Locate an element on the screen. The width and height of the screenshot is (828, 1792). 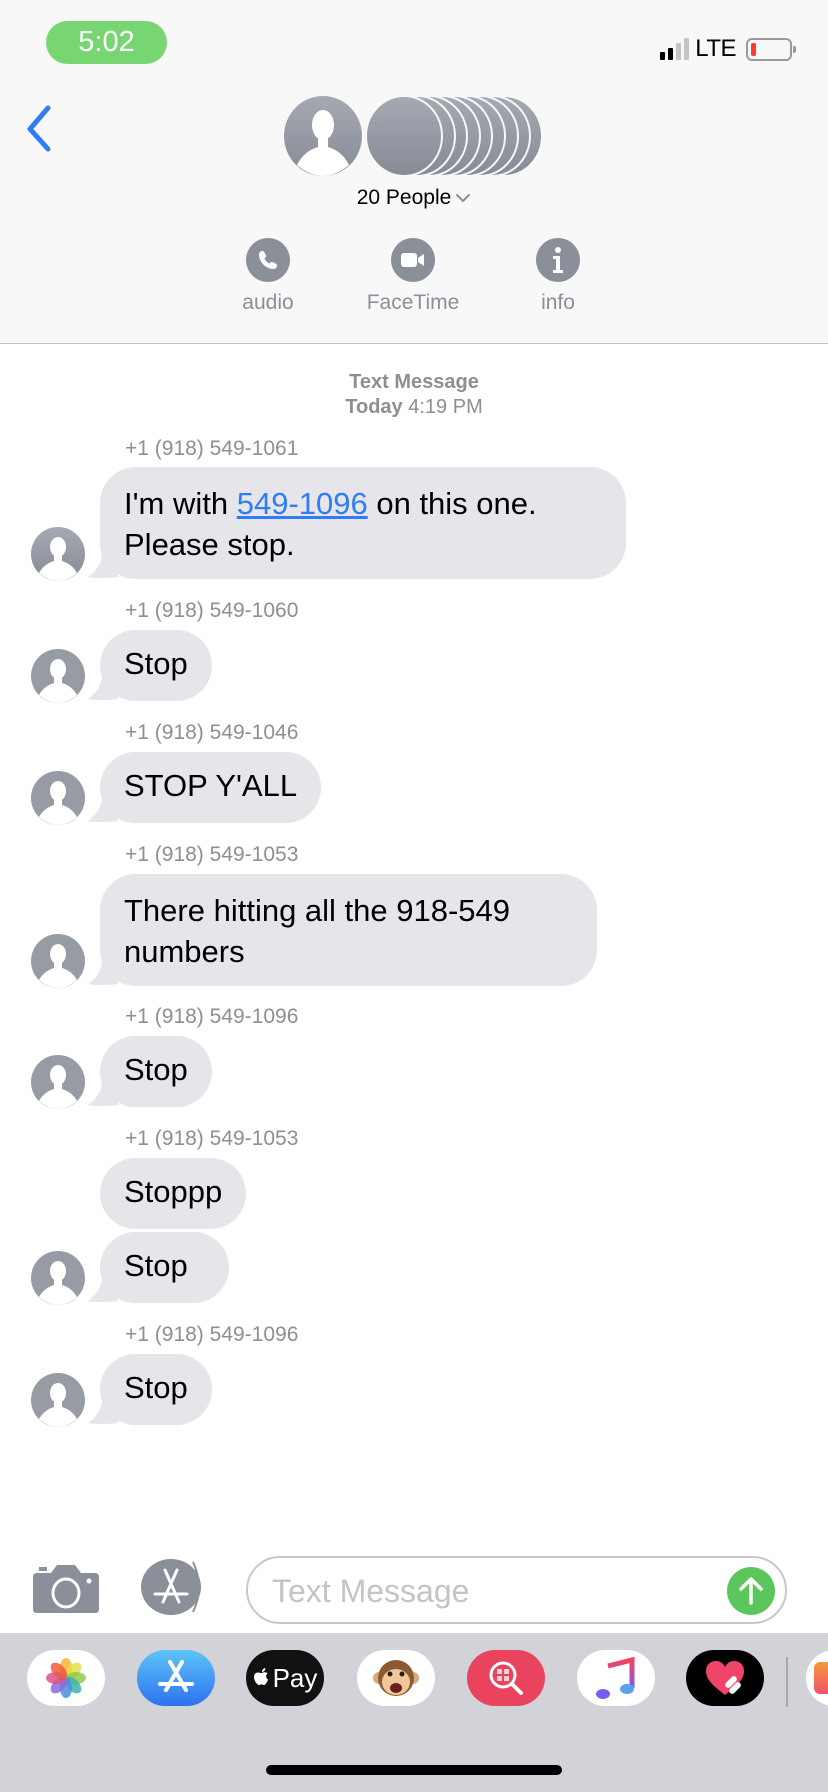
timestamp: Today 4:19 PM is located at coordinates (414, 407).